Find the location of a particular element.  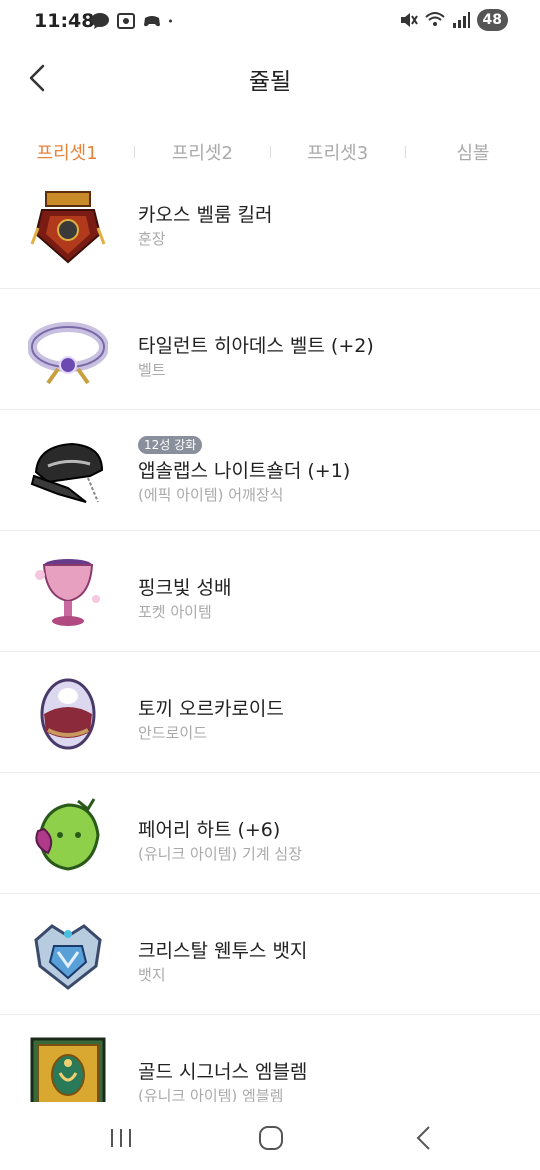

wifi-icon is located at coordinates (434, 19).